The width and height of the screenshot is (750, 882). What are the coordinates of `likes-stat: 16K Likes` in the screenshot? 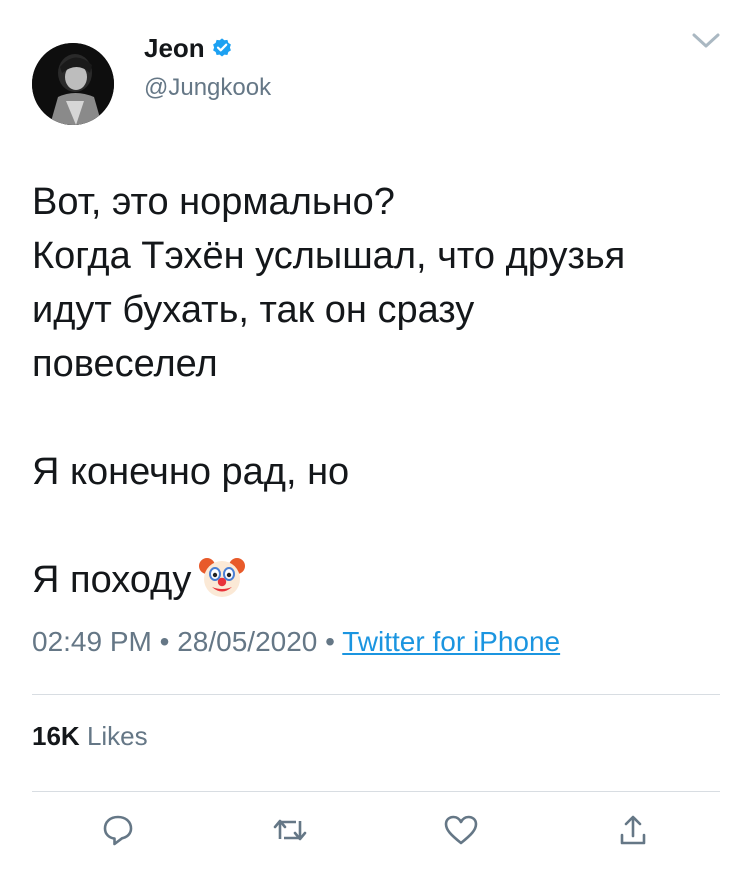 It's located at (90, 736).